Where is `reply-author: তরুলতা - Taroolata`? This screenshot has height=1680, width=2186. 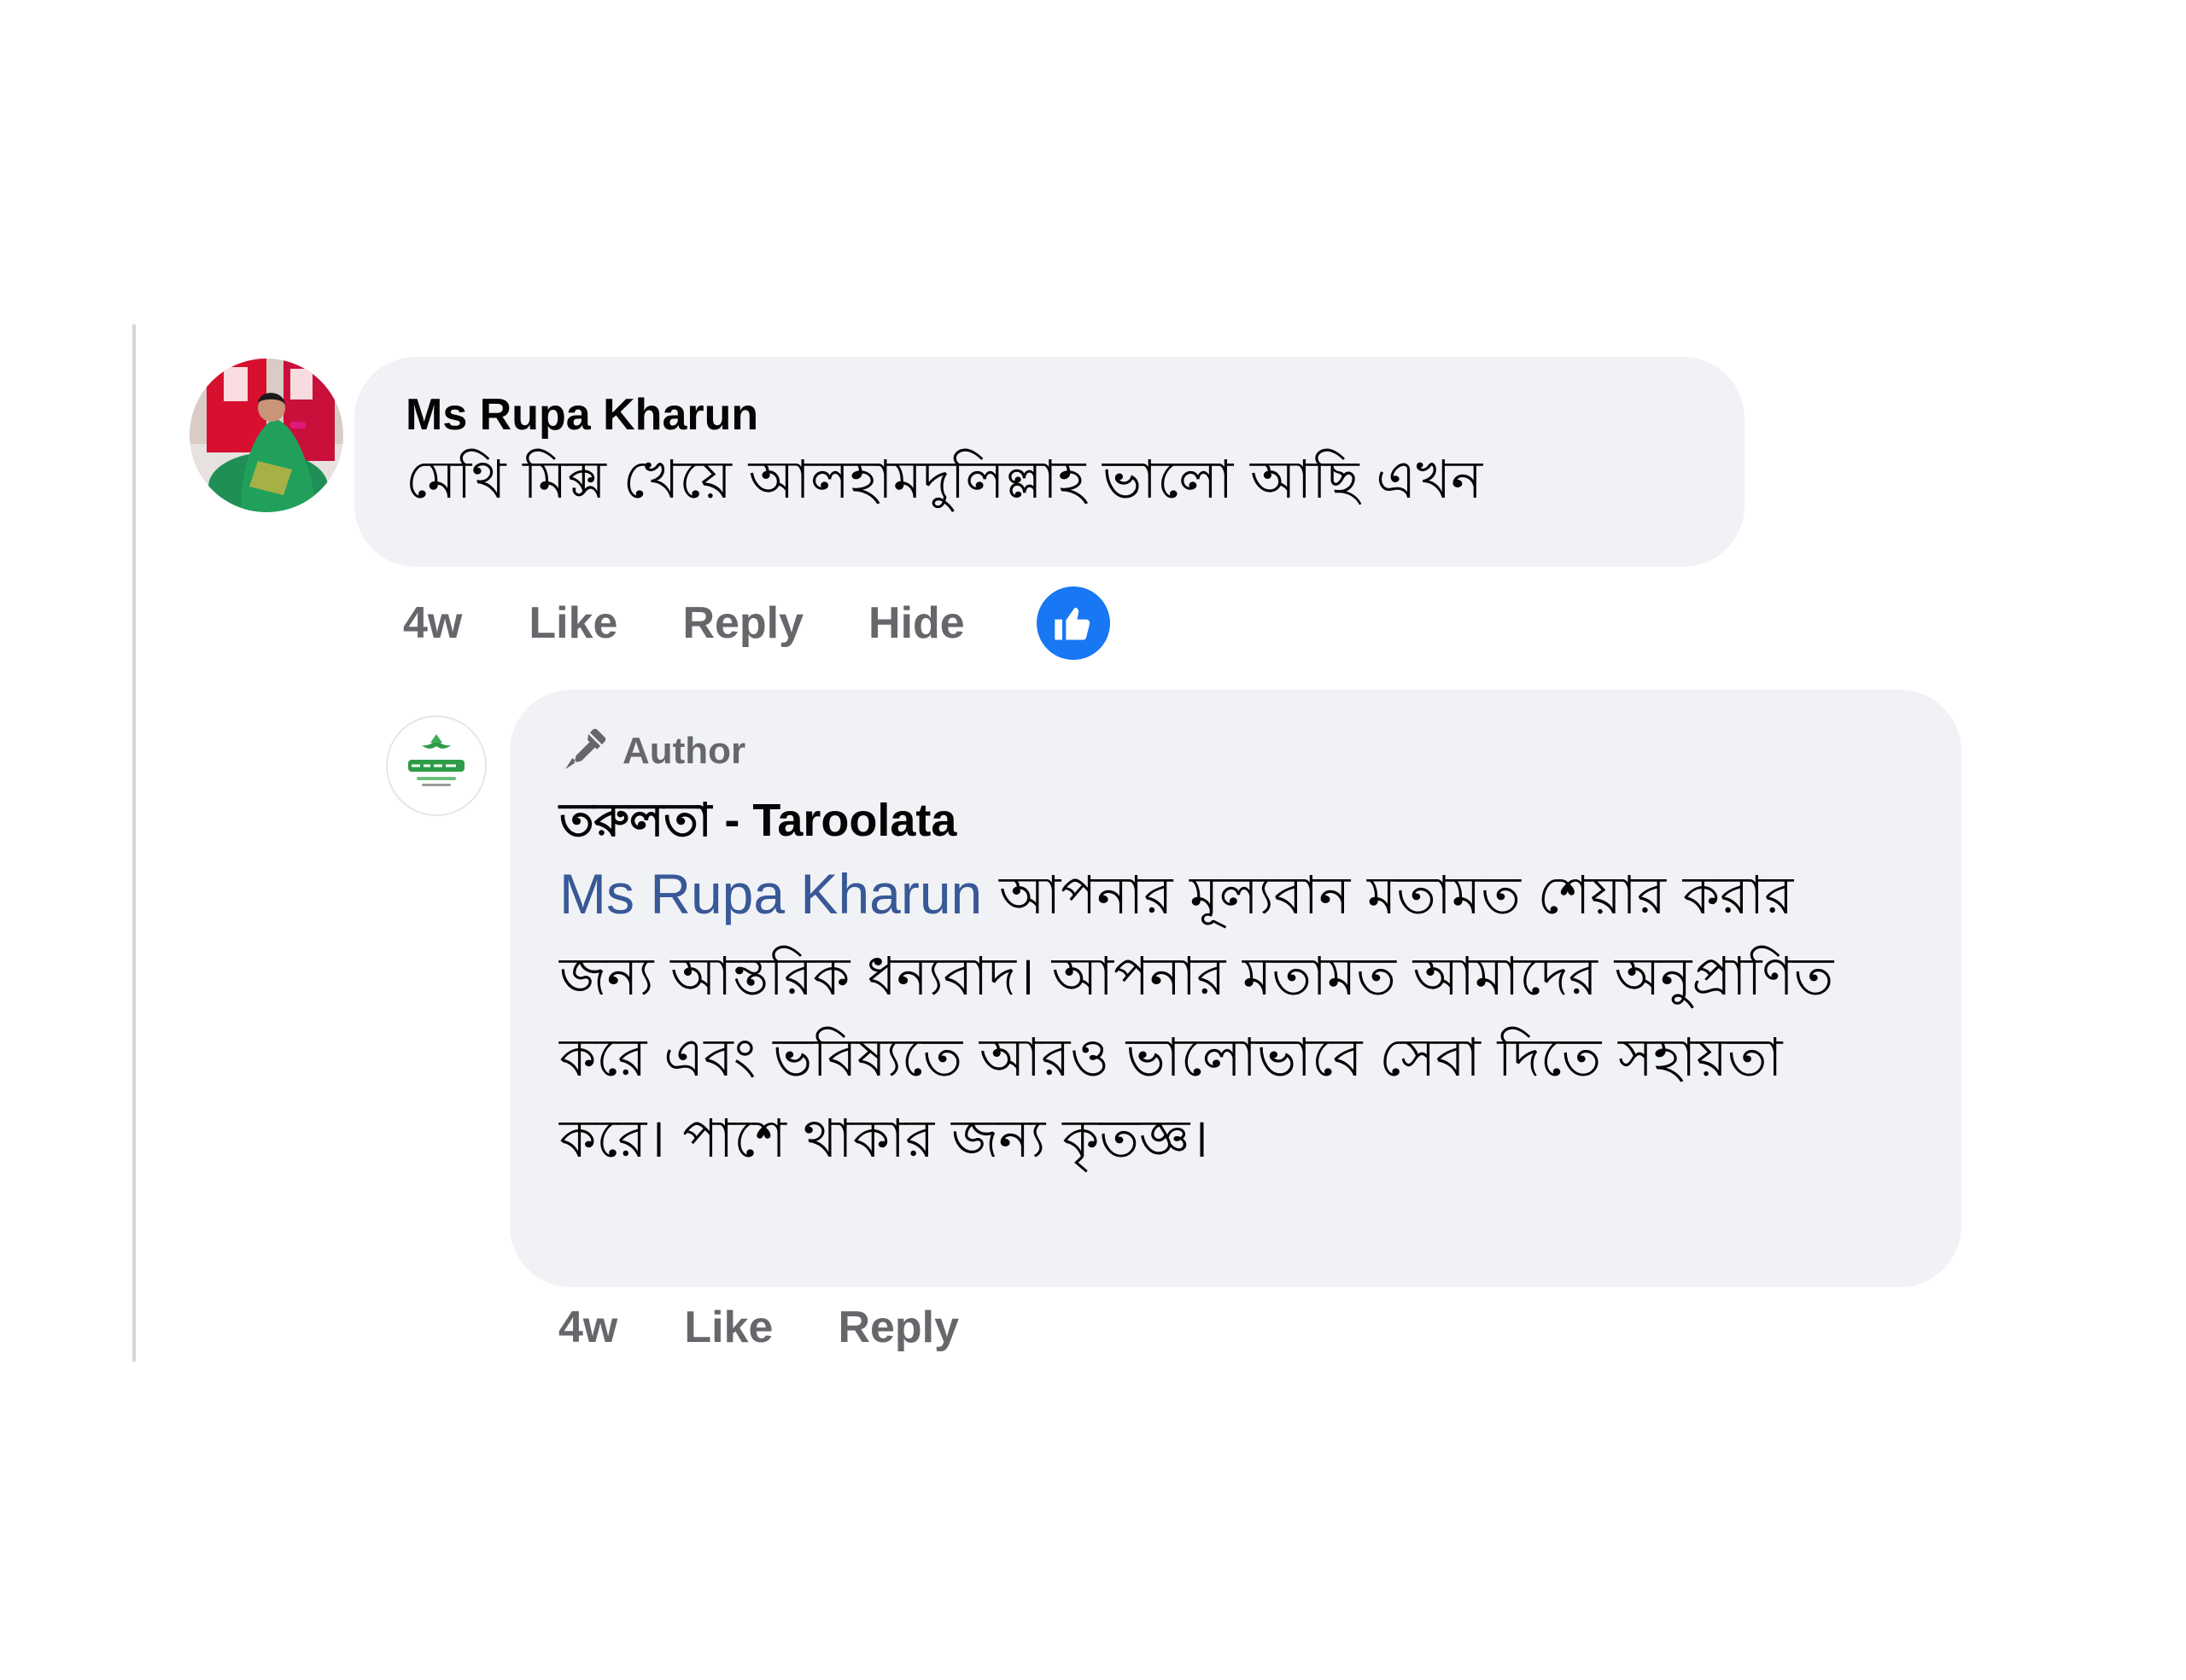
reply-author: তরুলতা - Taroolata is located at coordinates (1231, 821).